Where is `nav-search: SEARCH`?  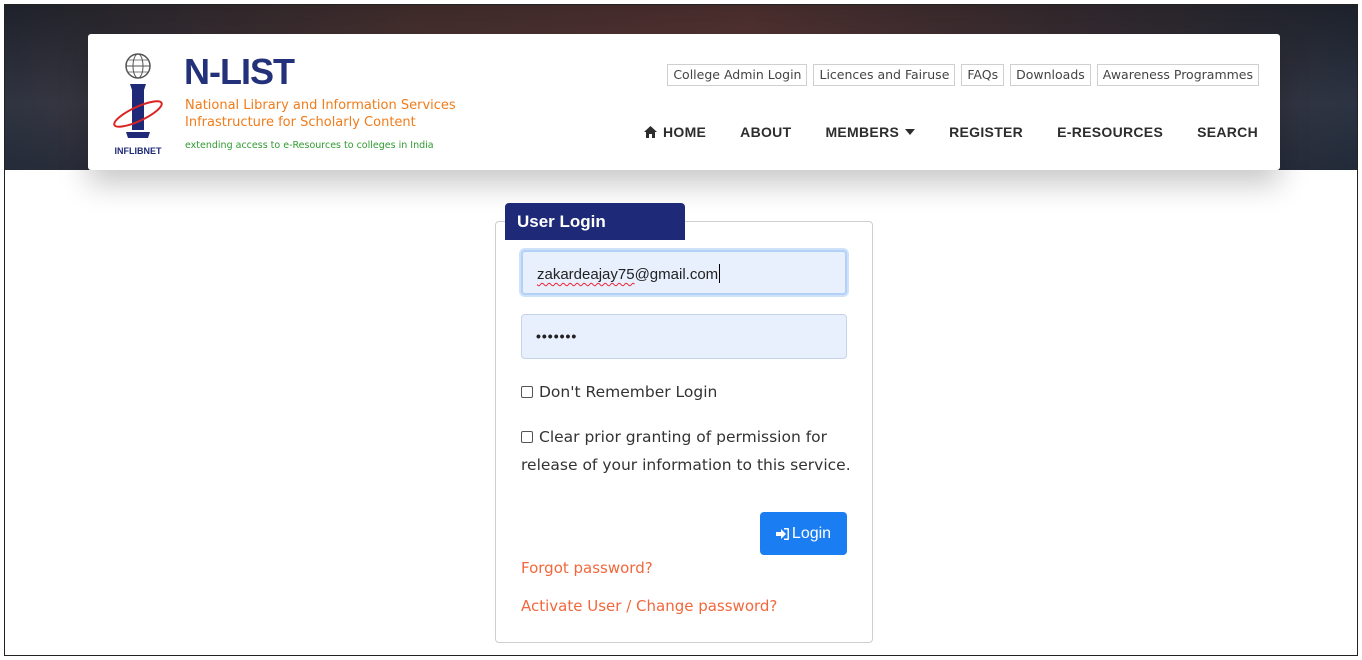 nav-search: SEARCH is located at coordinates (1227, 132).